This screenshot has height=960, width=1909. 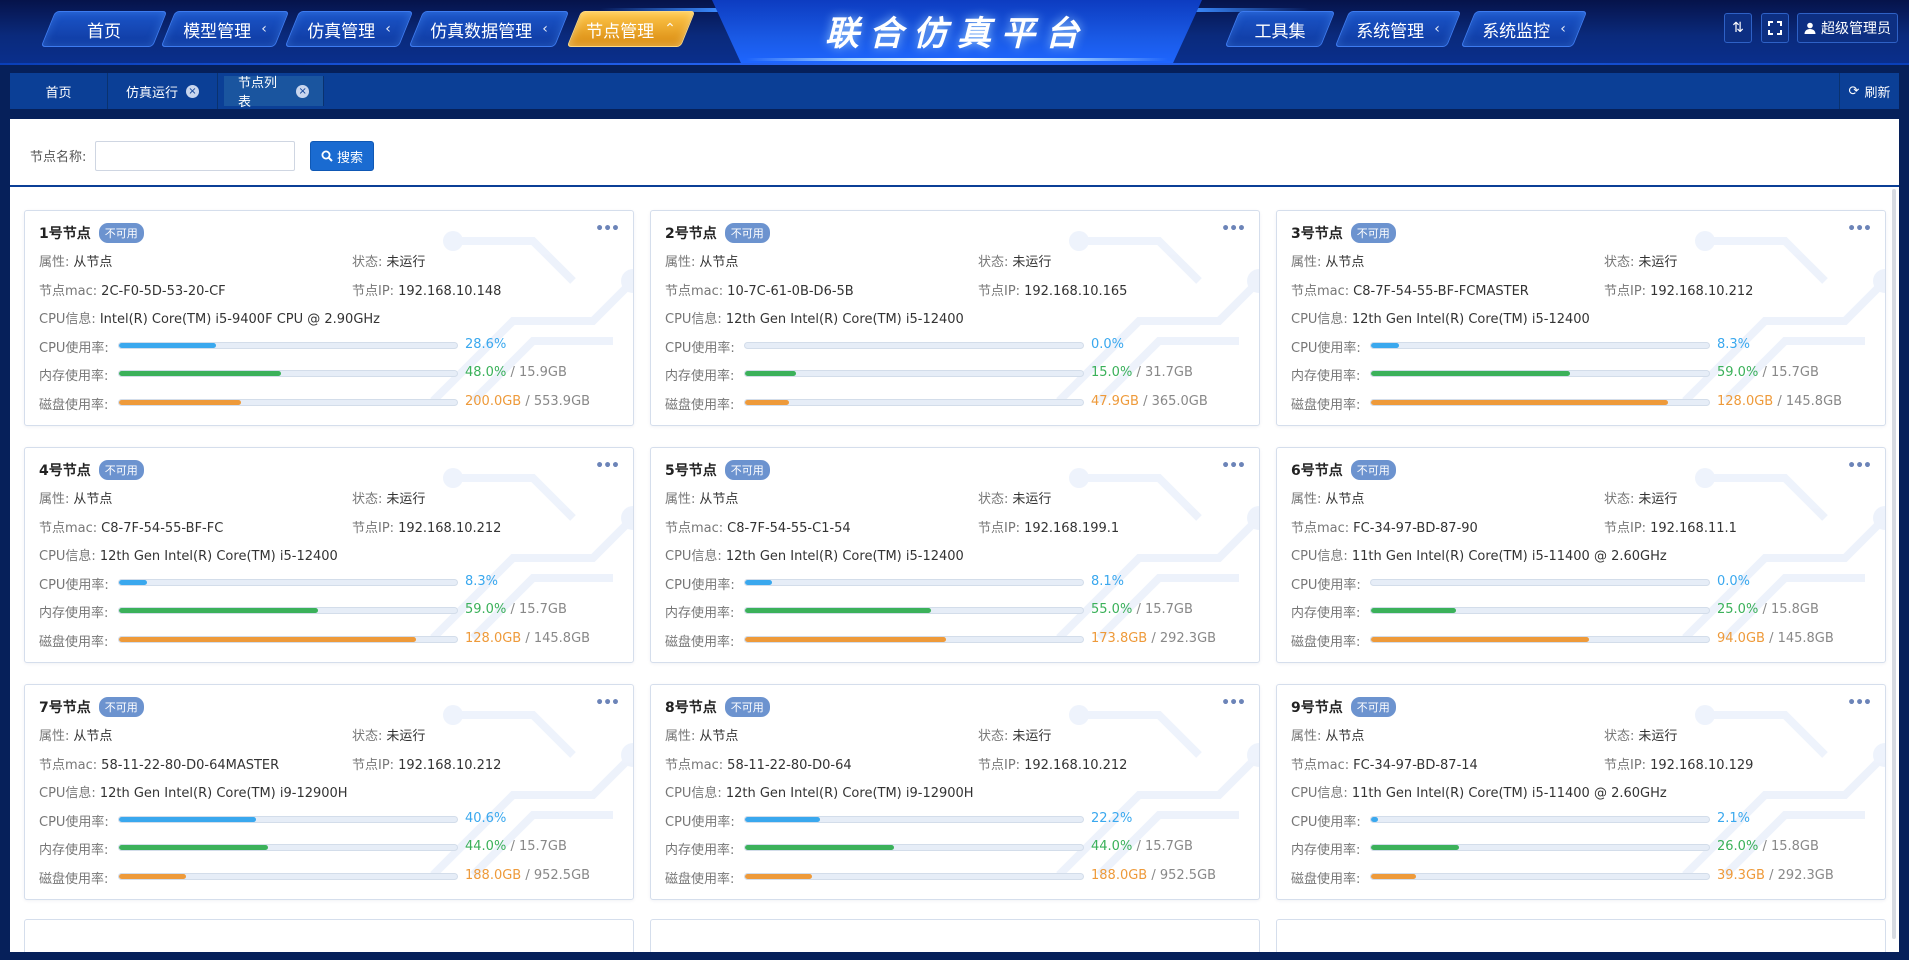 I want to click on nav-home-label: 首页, so click(x=104, y=31).